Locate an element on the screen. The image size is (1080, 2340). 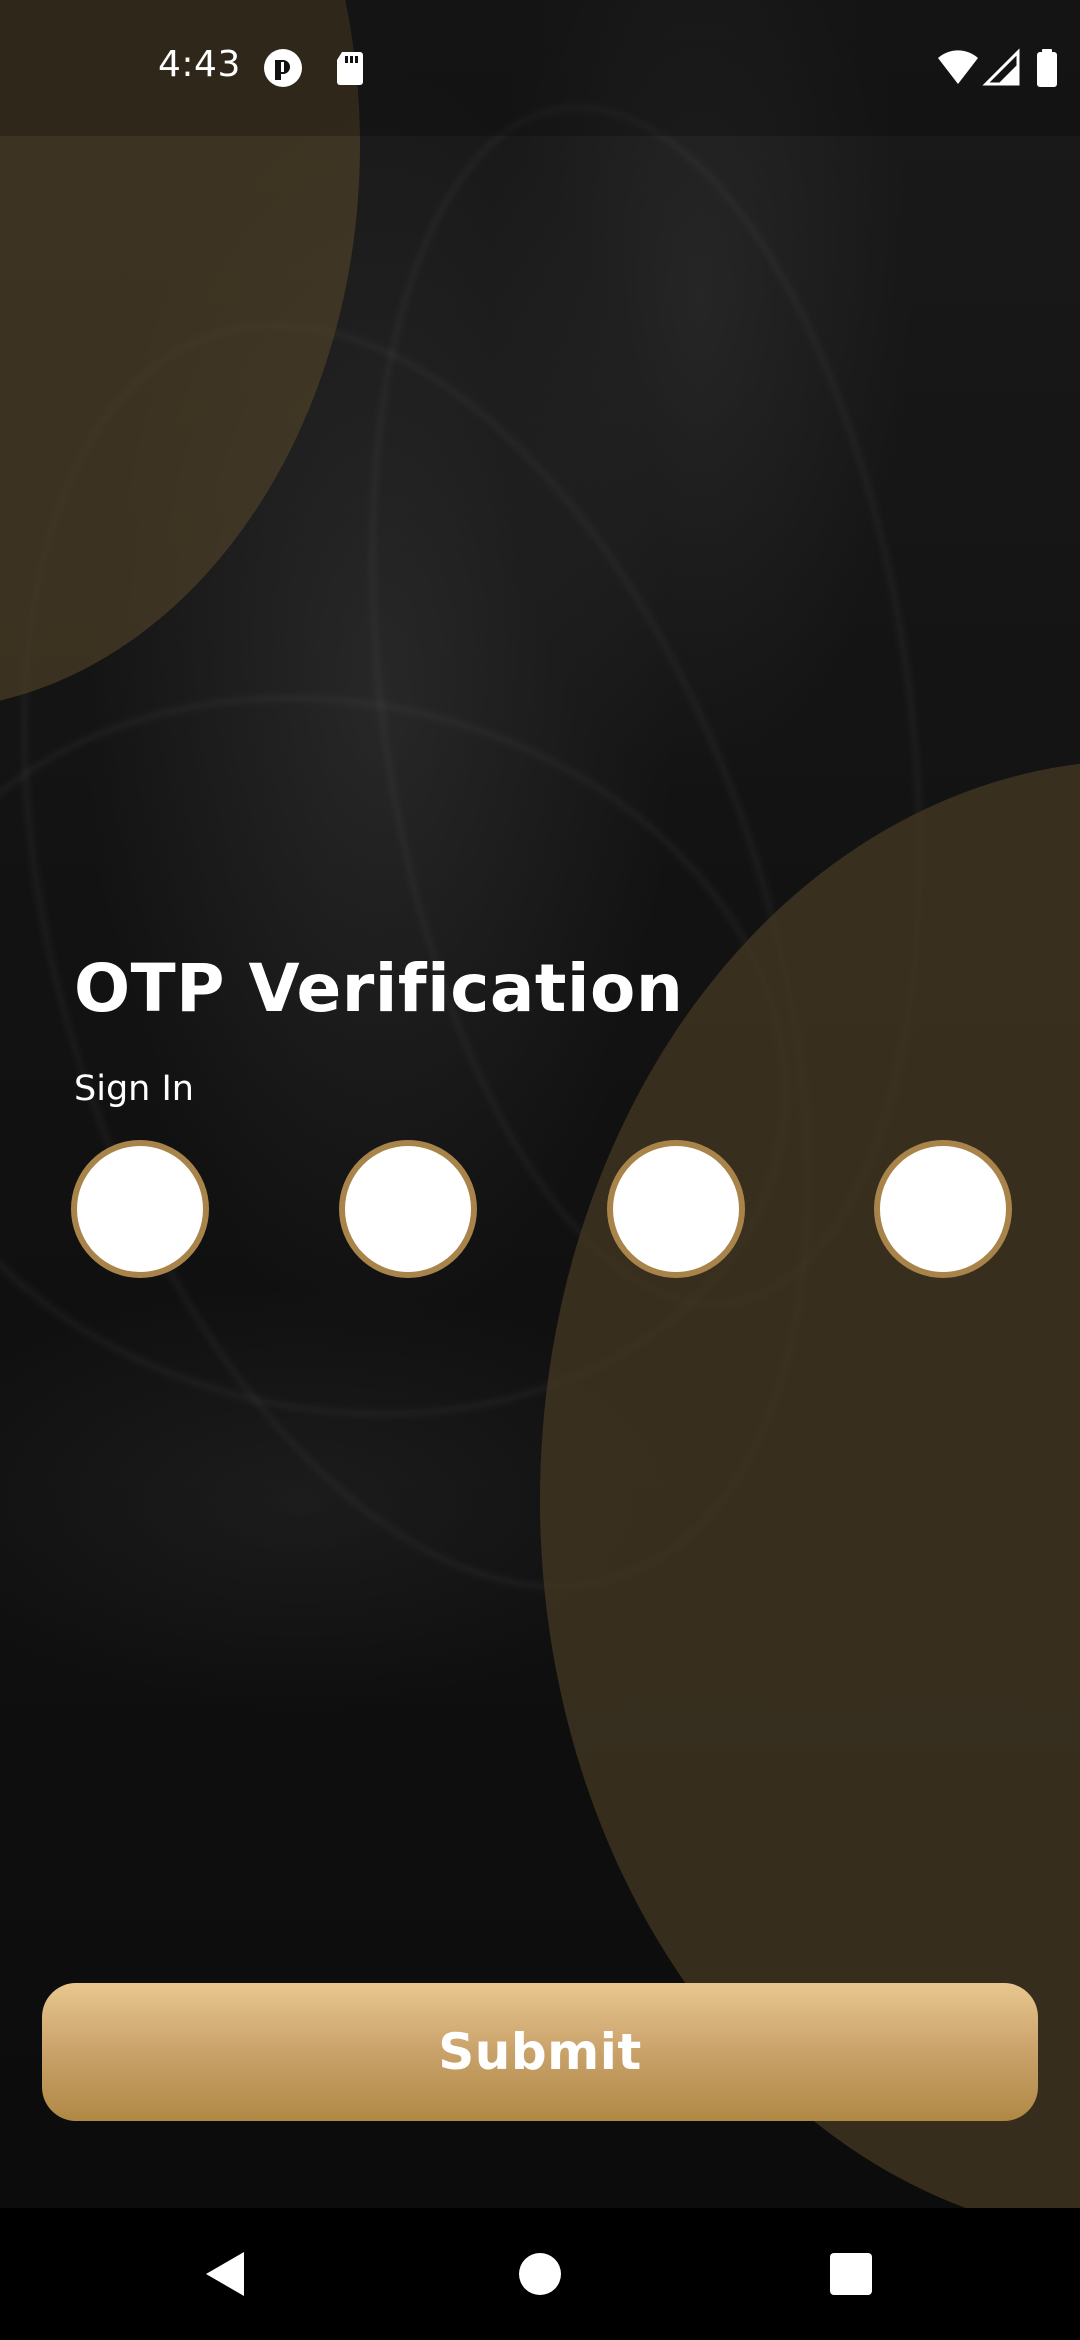
home-icon is located at coordinates (540, 2274).